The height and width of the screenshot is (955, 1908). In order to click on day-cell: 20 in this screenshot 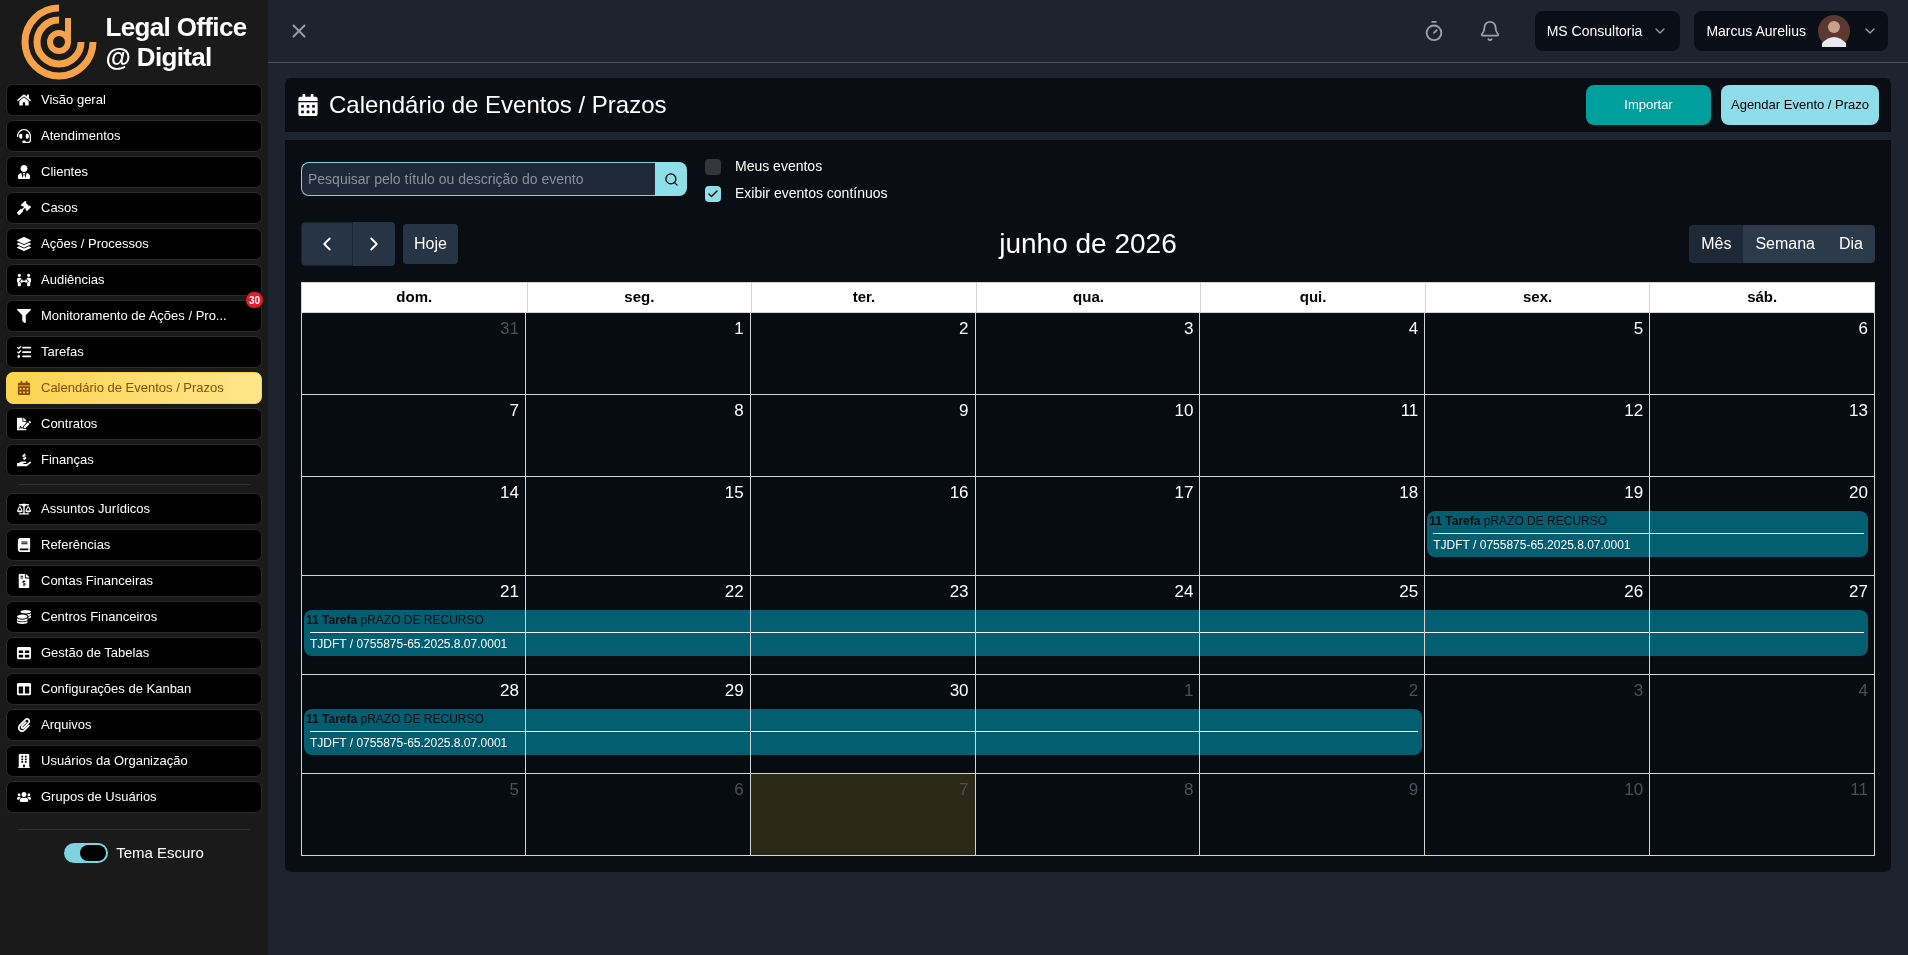, I will do `click(1762, 526)`.